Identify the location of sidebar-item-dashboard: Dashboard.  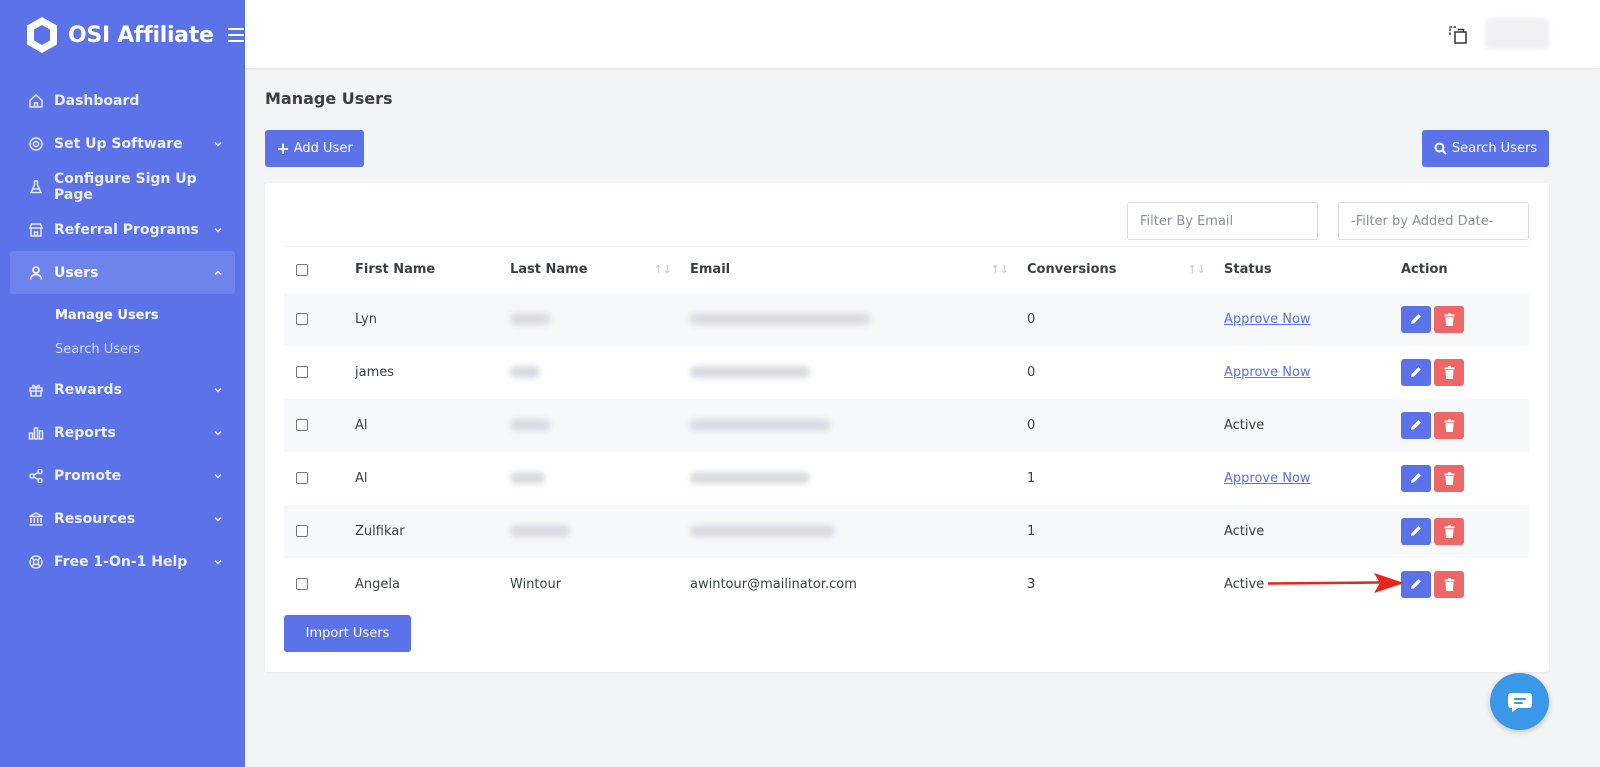
(122, 100).